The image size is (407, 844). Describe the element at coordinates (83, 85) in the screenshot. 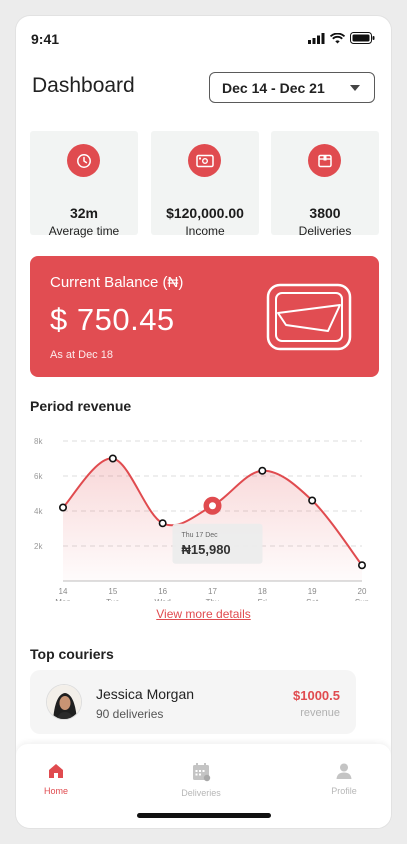

I see `page-title: Dashboard` at that location.